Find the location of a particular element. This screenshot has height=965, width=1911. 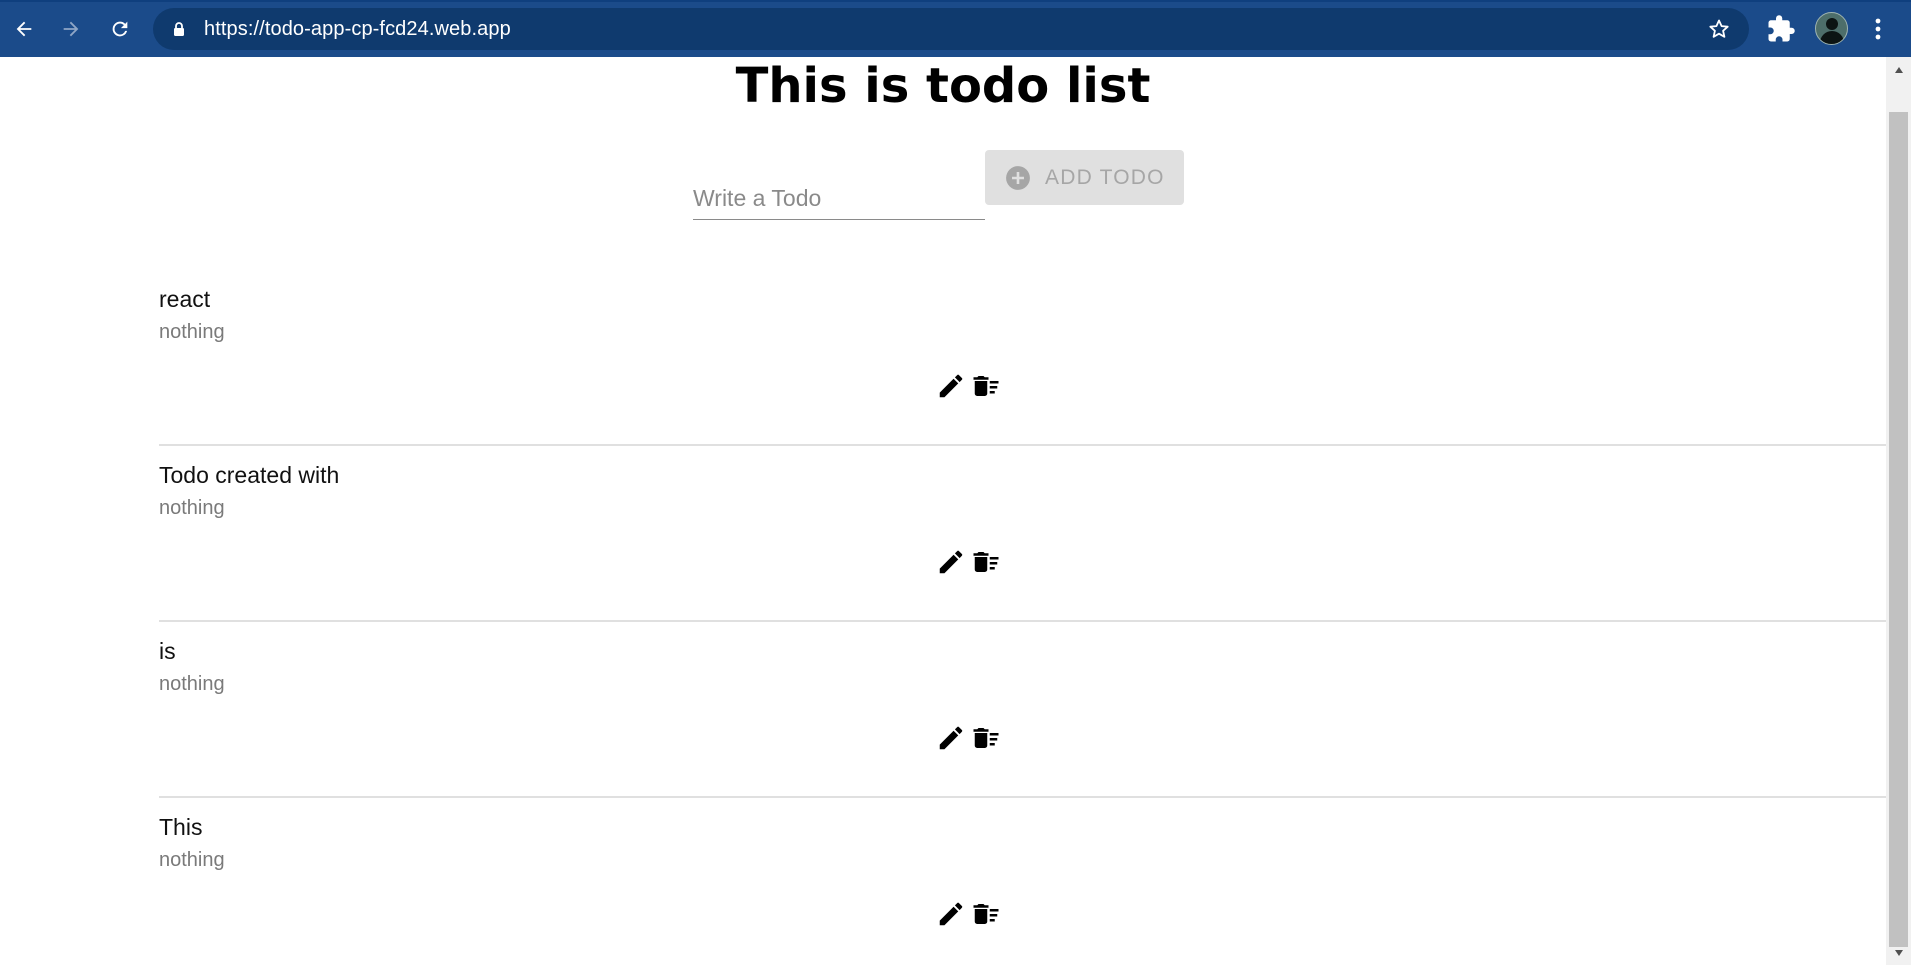

star-icon is located at coordinates (1719, 29).